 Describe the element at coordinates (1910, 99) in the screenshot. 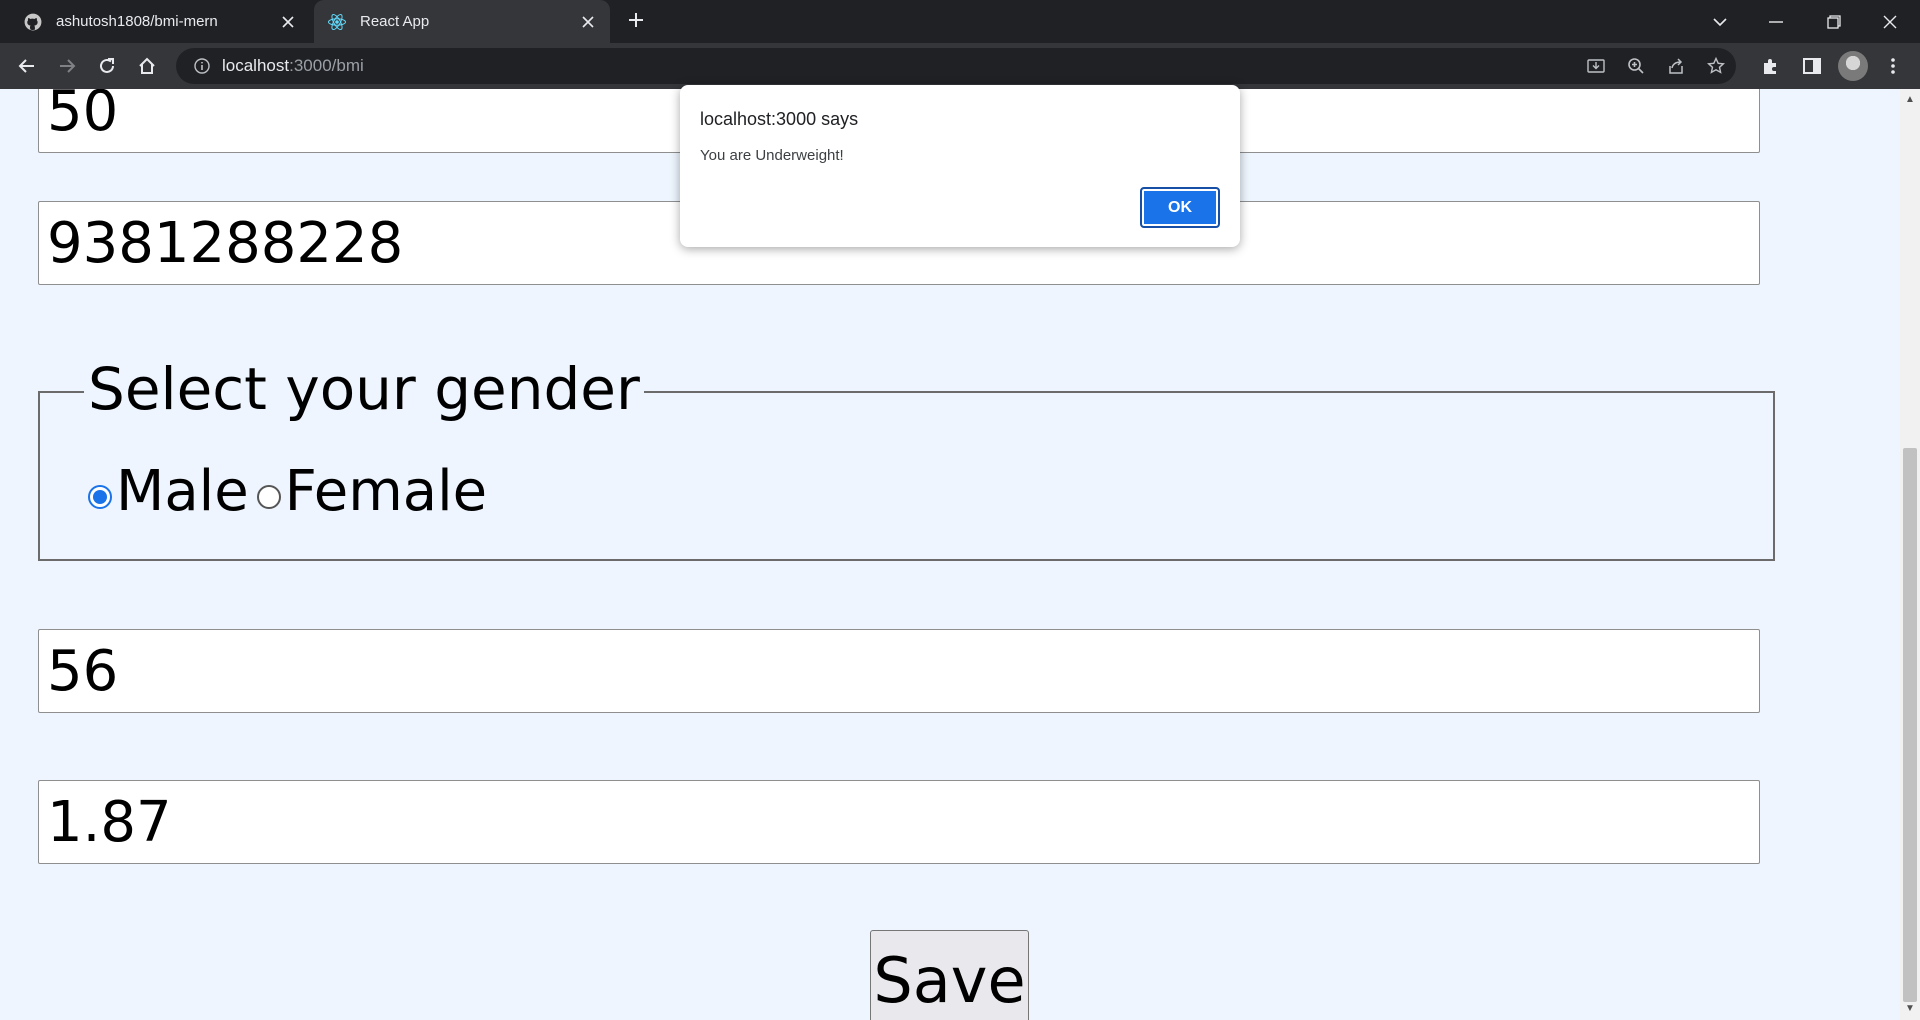

I see `scroll-up-arrow-icon: ▲` at that location.